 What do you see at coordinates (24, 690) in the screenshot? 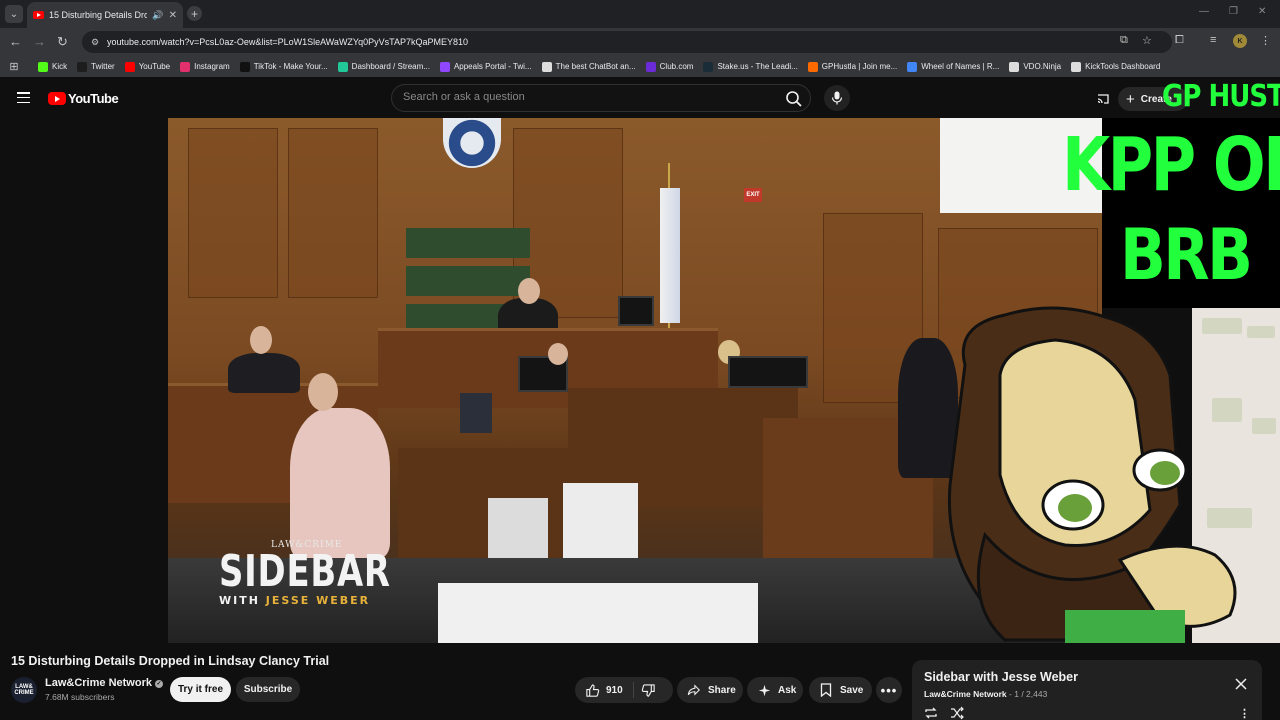
I see `channel-avatar: LAW& CRIME` at bounding box center [24, 690].